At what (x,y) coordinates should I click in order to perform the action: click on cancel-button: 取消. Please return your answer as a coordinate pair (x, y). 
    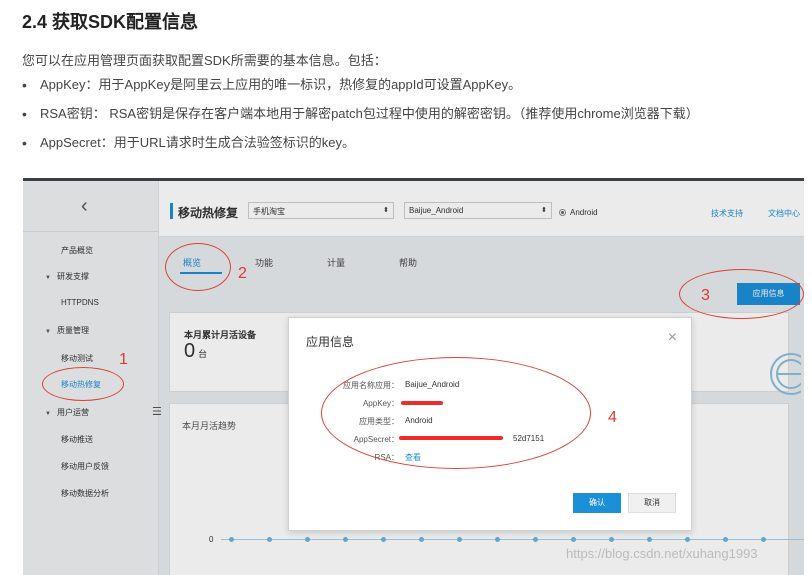
    Looking at the image, I should click on (652, 503).